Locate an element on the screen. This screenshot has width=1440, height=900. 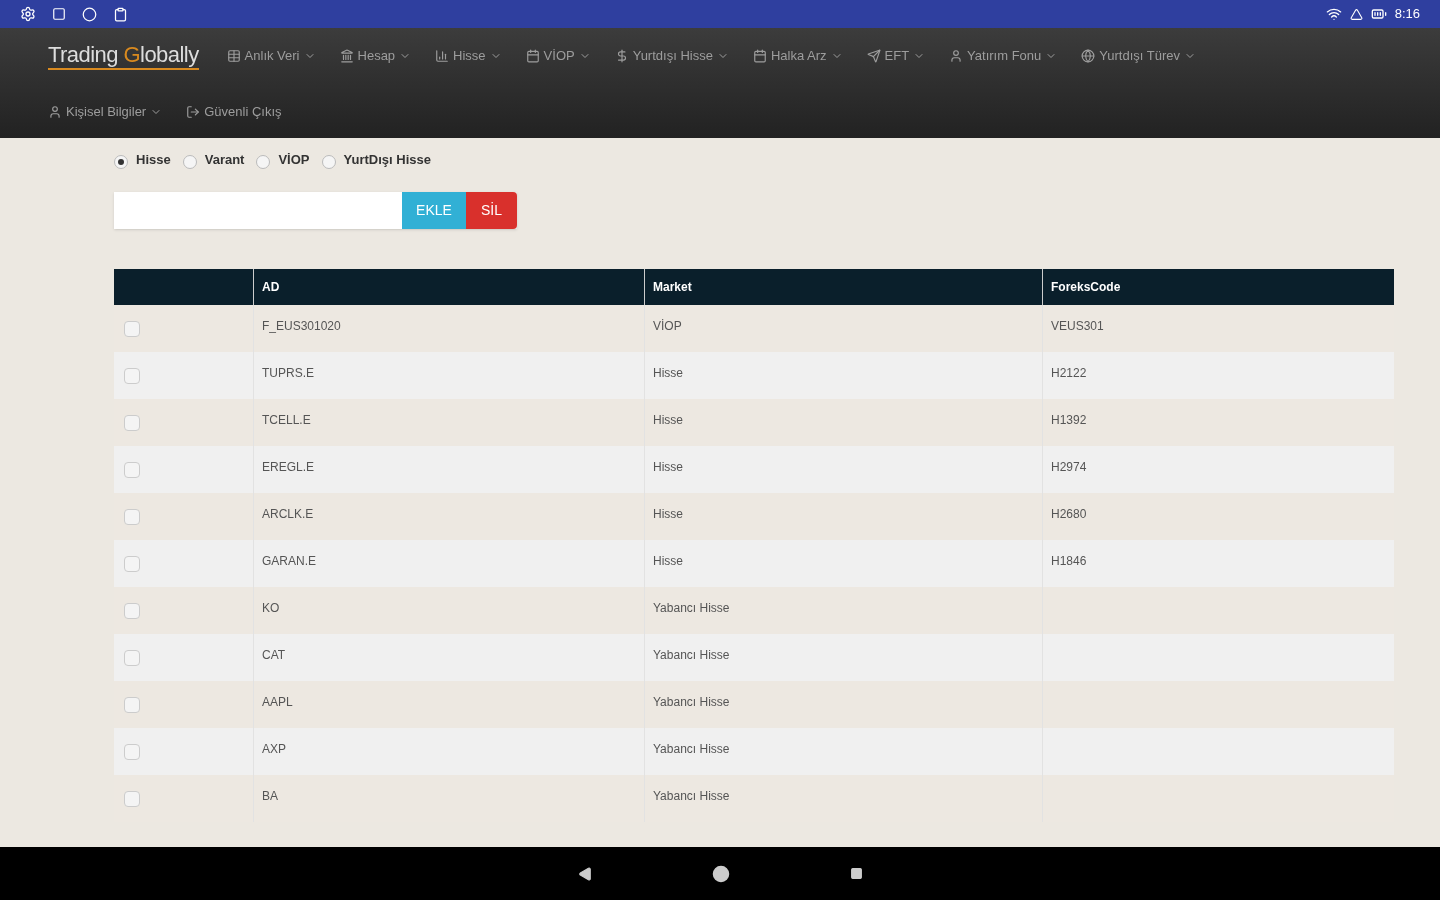
globe-icon is located at coordinates (1088, 56).